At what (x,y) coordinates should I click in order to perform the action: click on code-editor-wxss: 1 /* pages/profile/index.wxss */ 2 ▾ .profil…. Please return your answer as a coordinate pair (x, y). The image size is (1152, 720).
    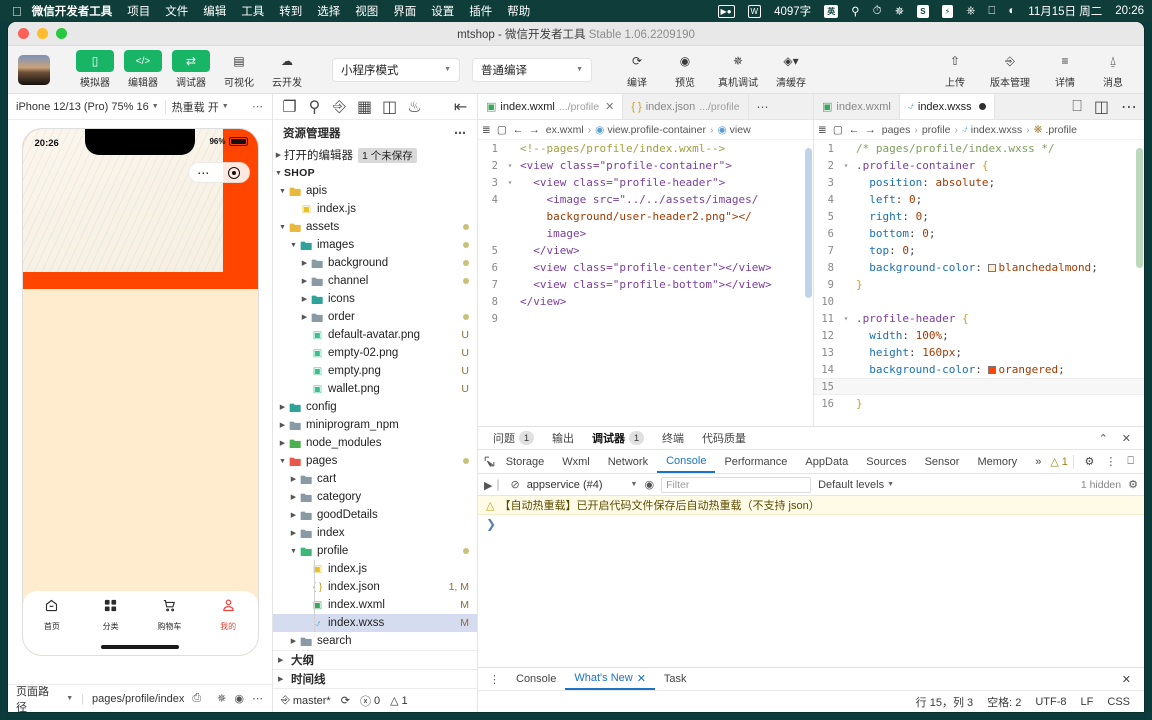
    Looking at the image, I should click on (979, 283).